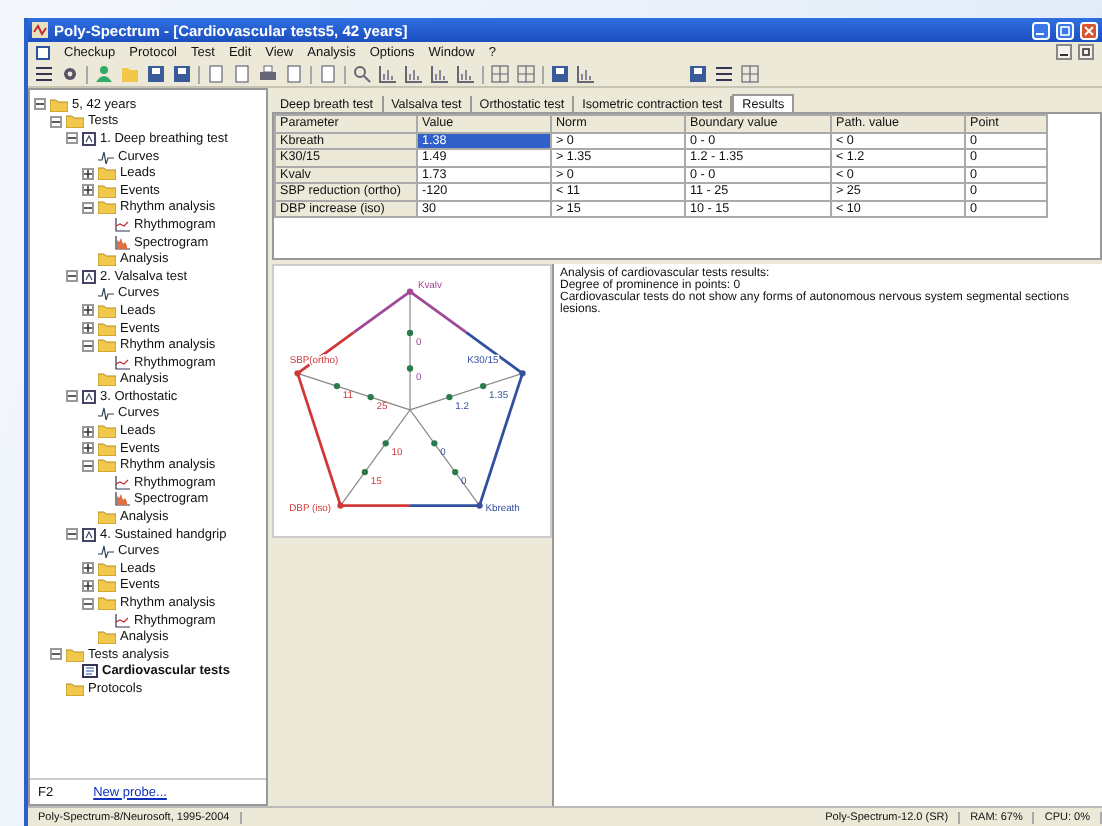 The image size is (1102, 826). I want to click on close-icon, so click(1089, 30).